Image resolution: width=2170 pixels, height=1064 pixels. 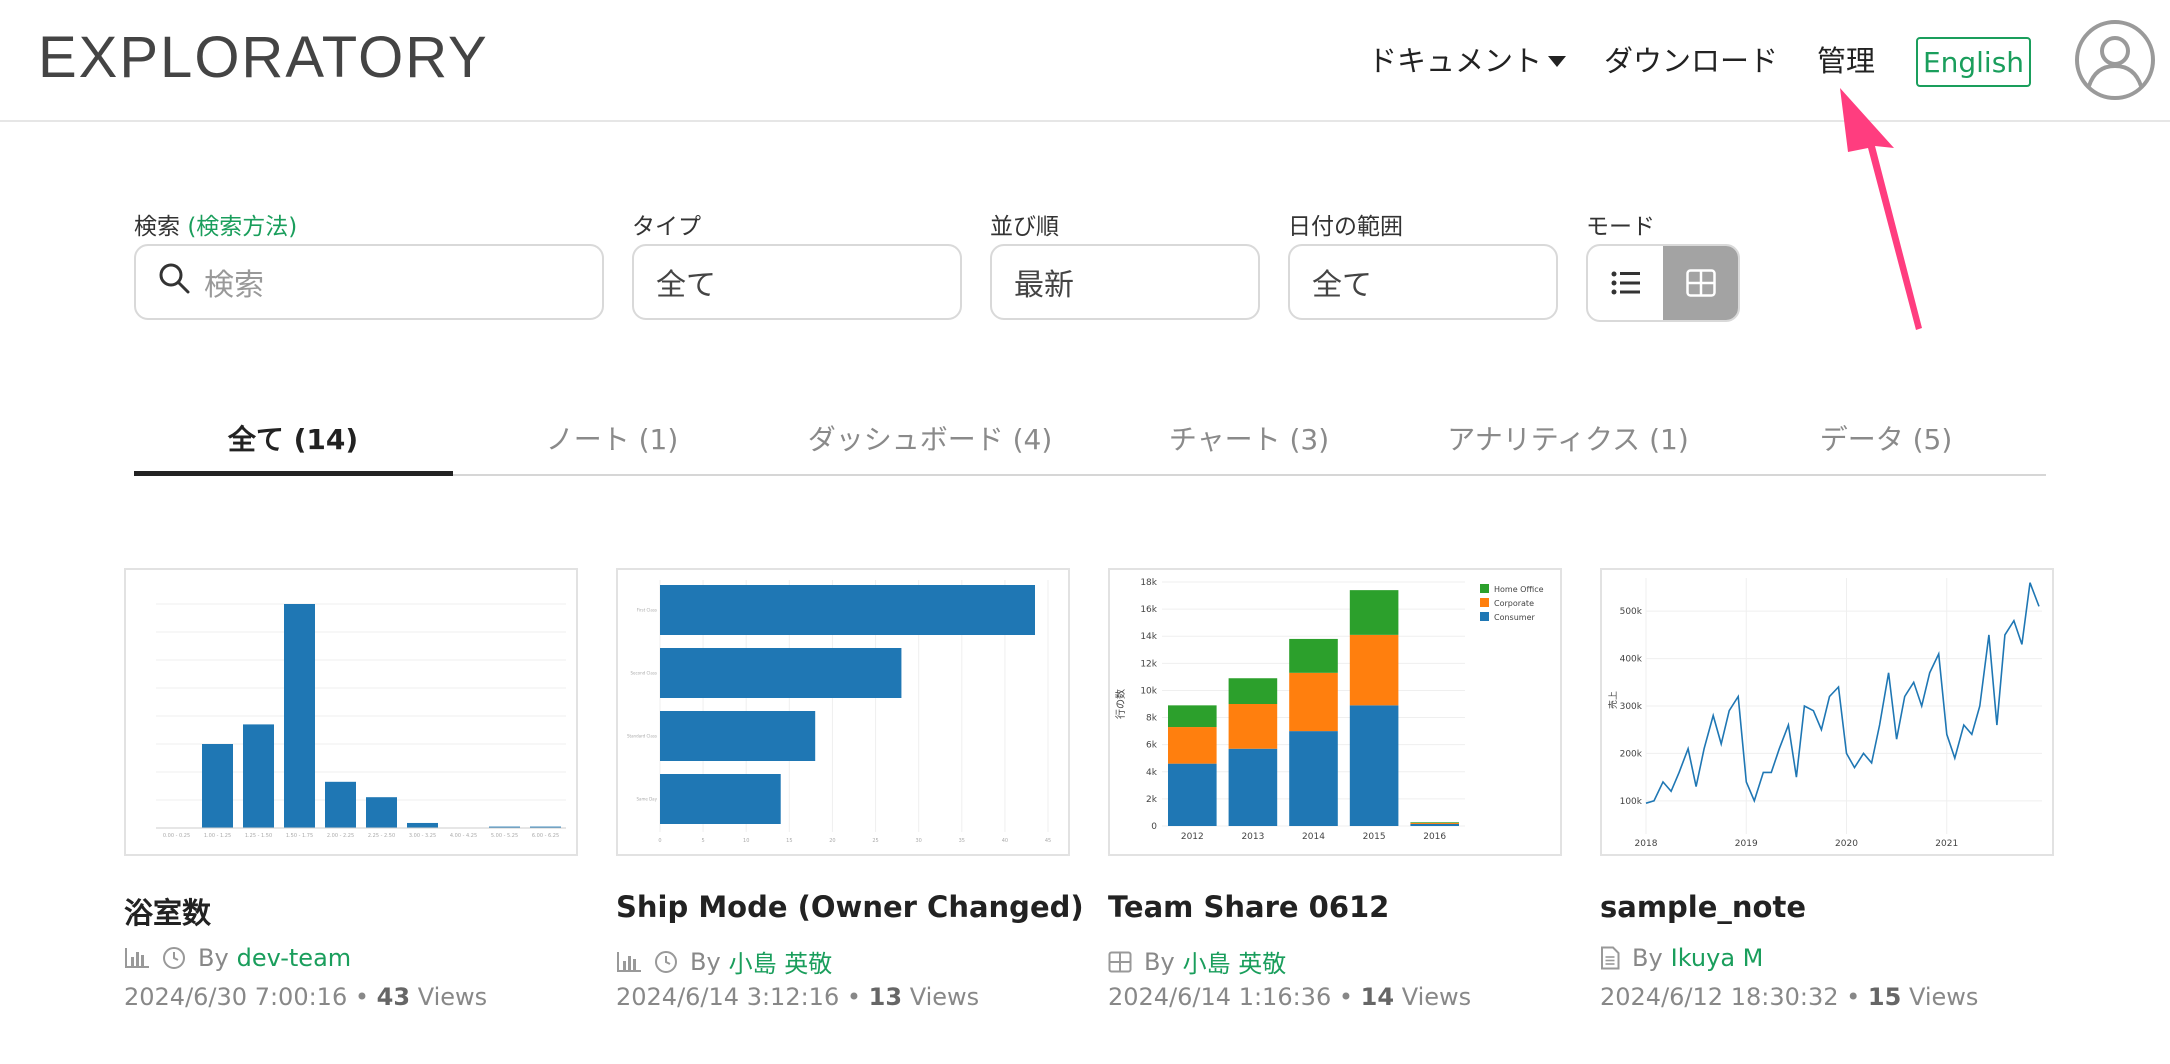 I want to click on date-range-label: 日付の範囲, so click(x=1345, y=227).